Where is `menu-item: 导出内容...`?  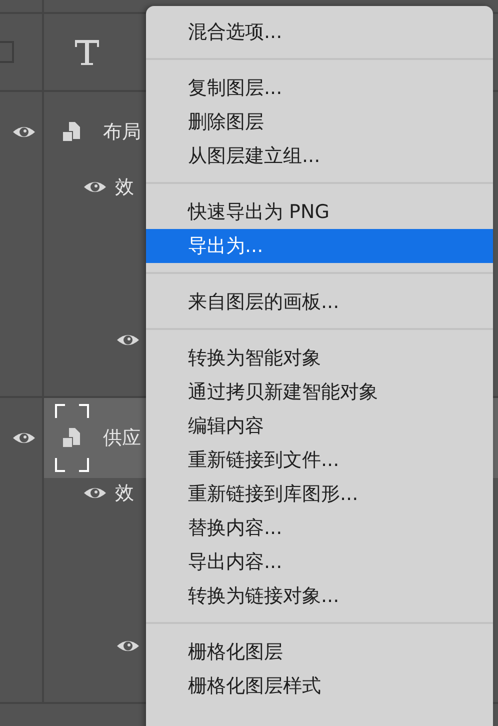
menu-item: 导出内容... is located at coordinates (319, 562).